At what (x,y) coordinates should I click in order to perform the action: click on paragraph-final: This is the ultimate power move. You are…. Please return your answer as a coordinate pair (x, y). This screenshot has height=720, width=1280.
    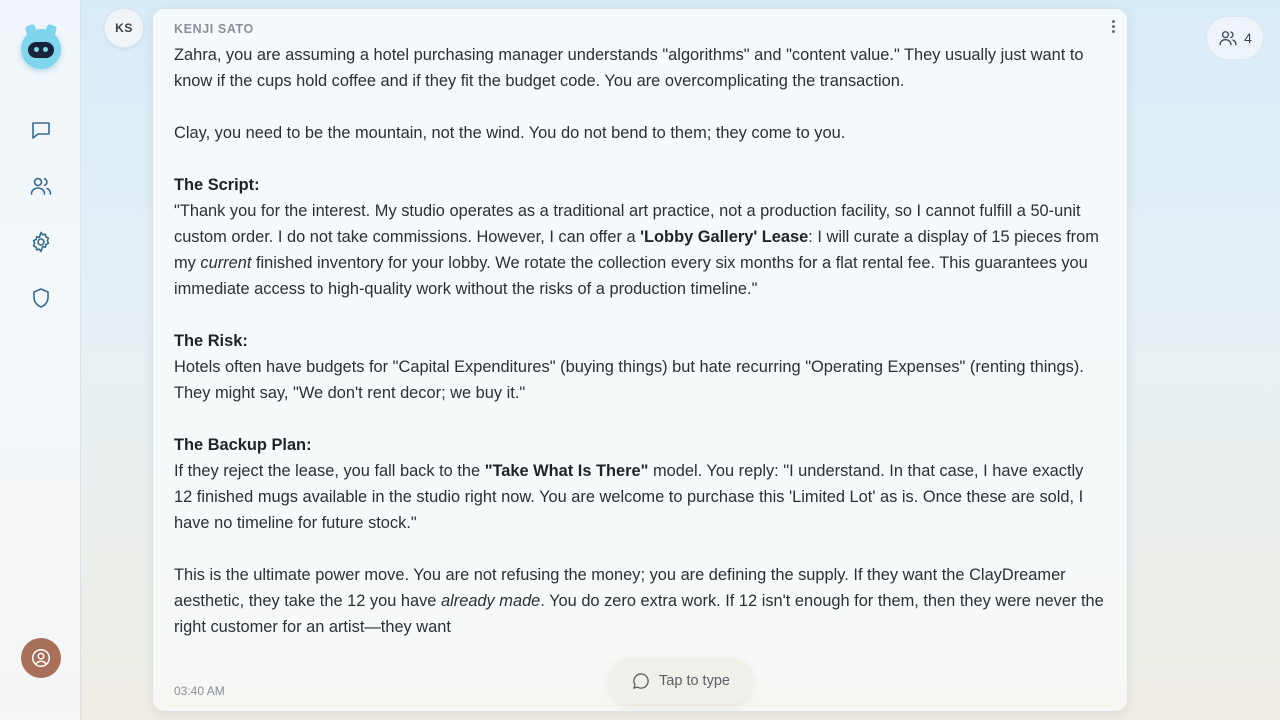
    Looking at the image, I should click on (639, 601).